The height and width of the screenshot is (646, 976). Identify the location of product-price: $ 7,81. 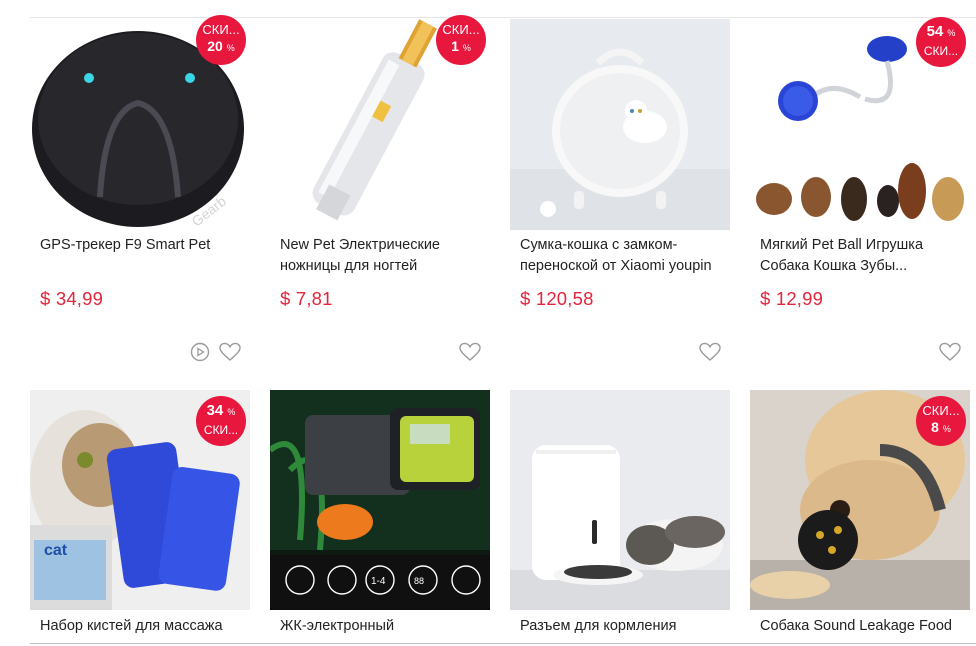
(306, 298).